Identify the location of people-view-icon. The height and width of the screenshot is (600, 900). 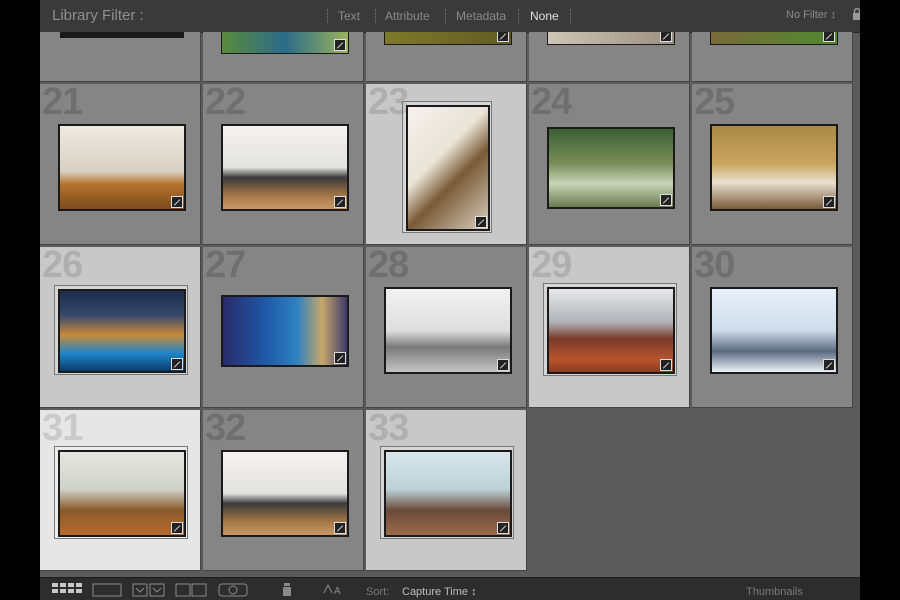
(233, 590).